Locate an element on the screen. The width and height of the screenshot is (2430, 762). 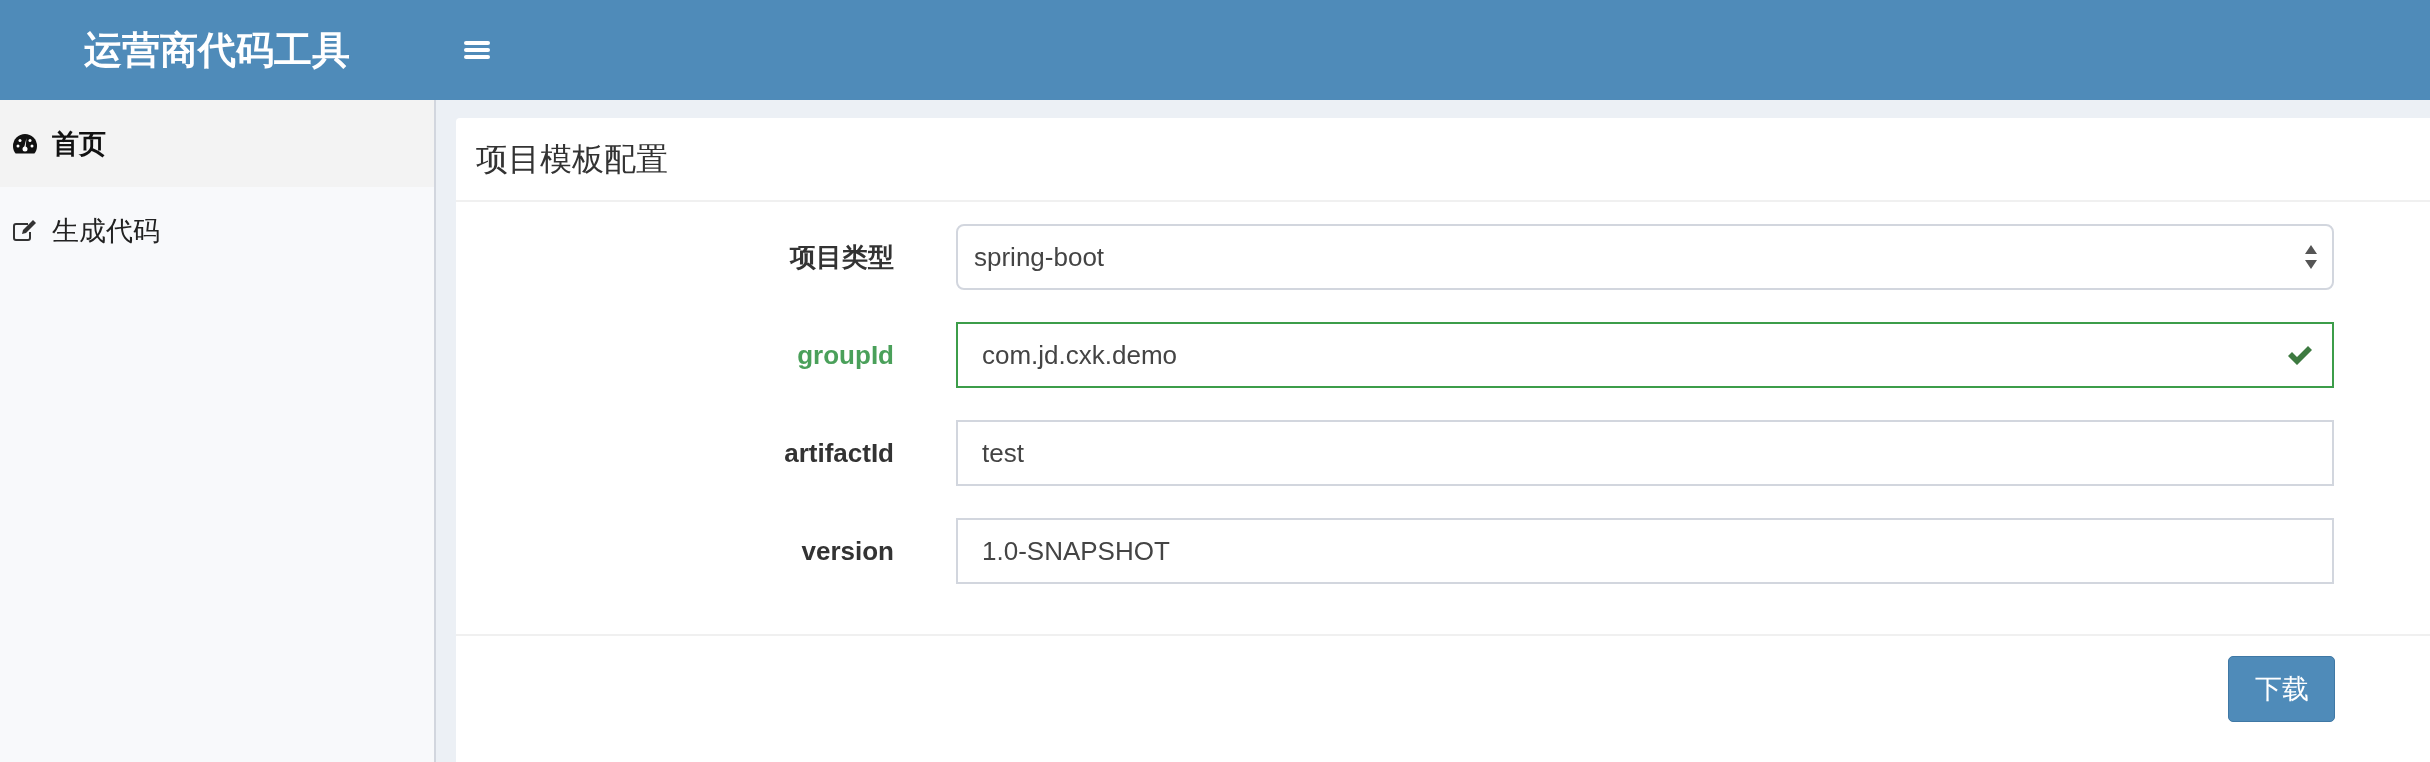
input-field: 1.0-SNAPSHOT is located at coordinates (1645, 551).